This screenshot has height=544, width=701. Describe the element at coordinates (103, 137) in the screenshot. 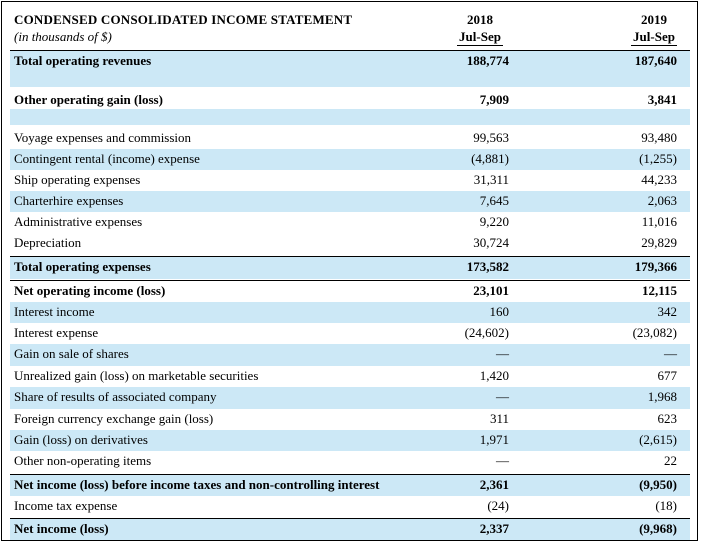

I see `row-label: Voyage expenses and commission` at that location.